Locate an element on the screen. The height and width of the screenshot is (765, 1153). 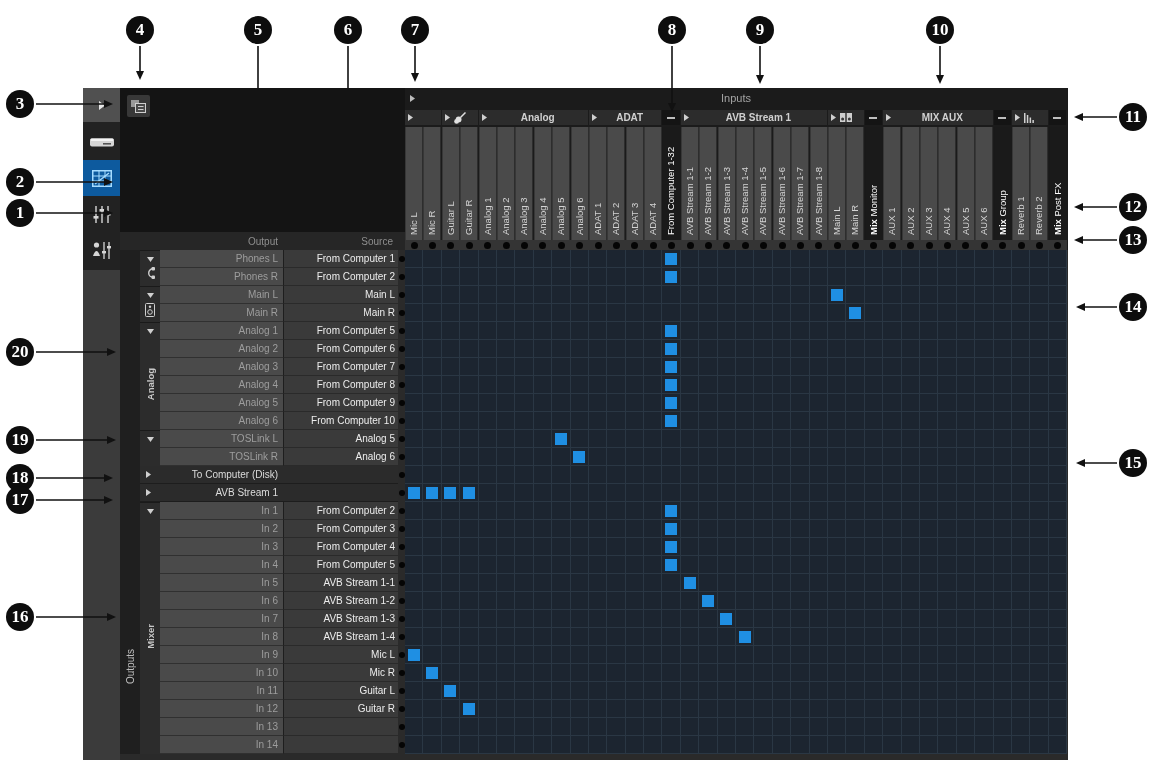
output-cell: Phones L is located at coordinates (221, 259).